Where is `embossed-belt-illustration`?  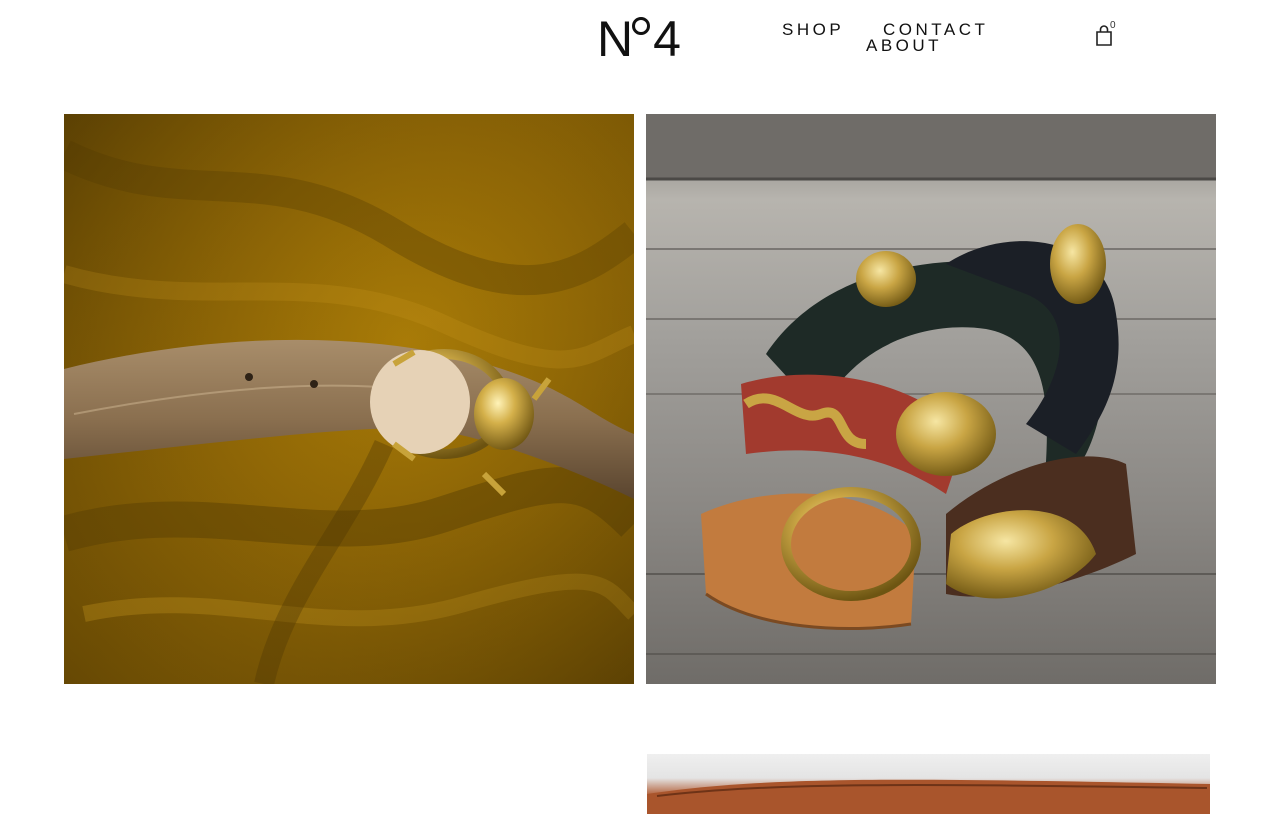 embossed-belt-illustration is located at coordinates (928, 796).